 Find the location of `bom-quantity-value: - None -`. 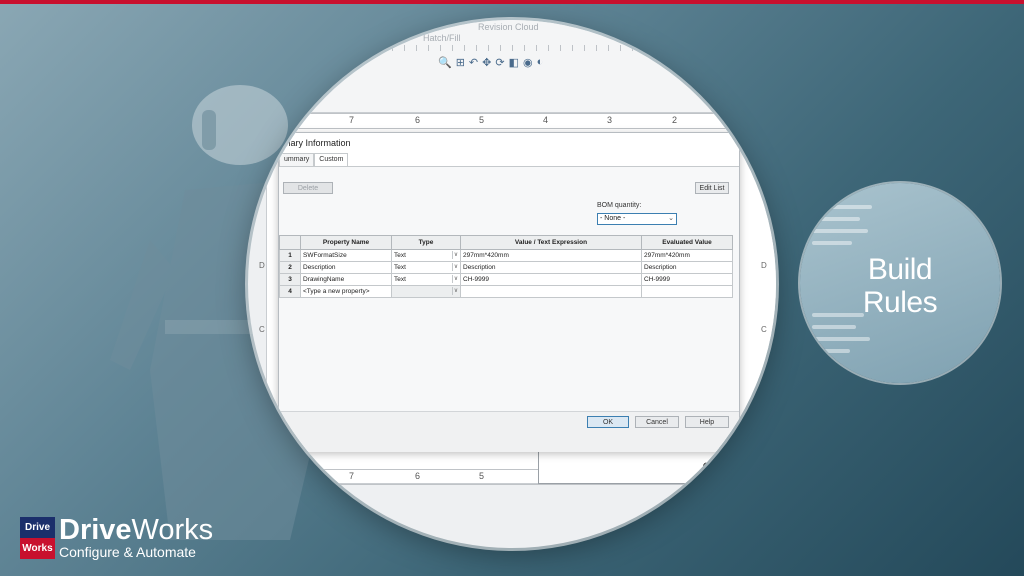

bom-quantity-value: - None - is located at coordinates (613, 218).